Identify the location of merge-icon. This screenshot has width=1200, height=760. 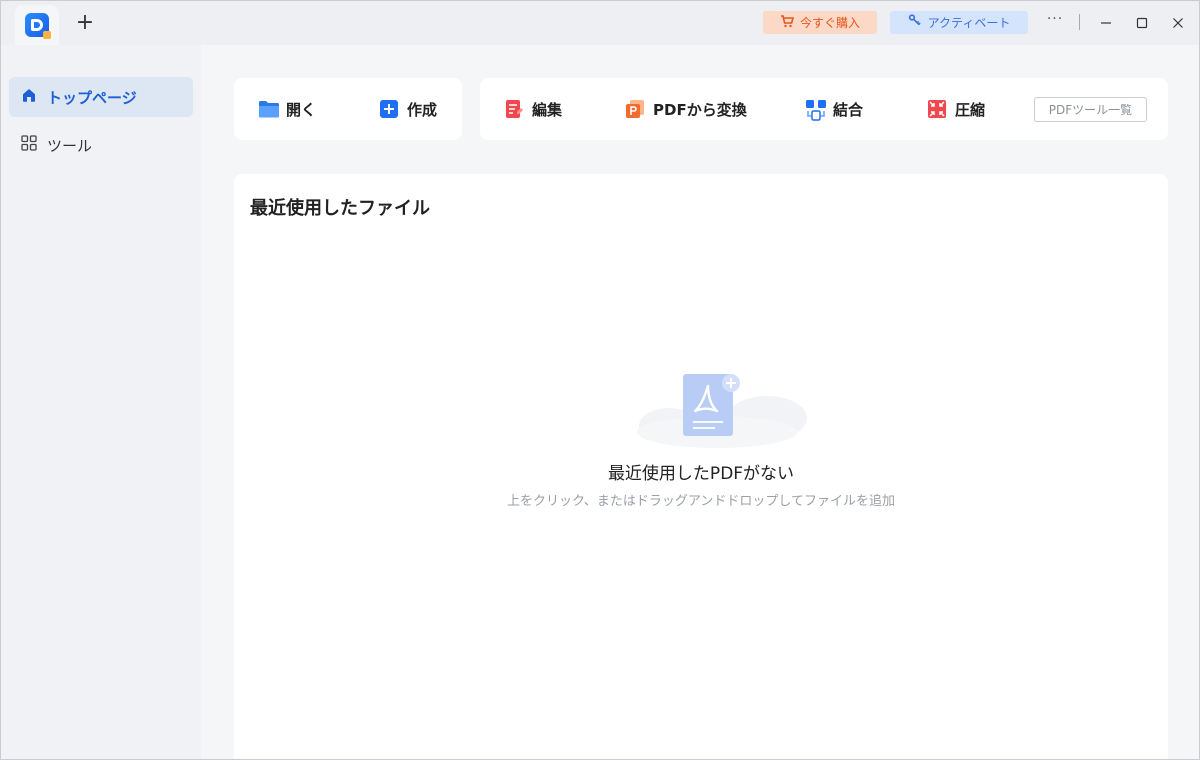
(815, 110).